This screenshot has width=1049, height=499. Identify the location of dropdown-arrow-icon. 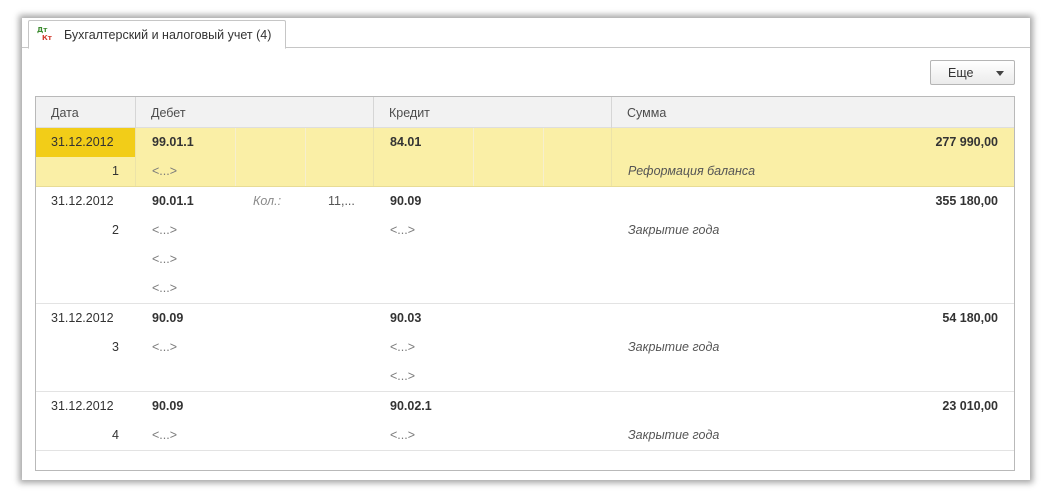
(1000, 73).